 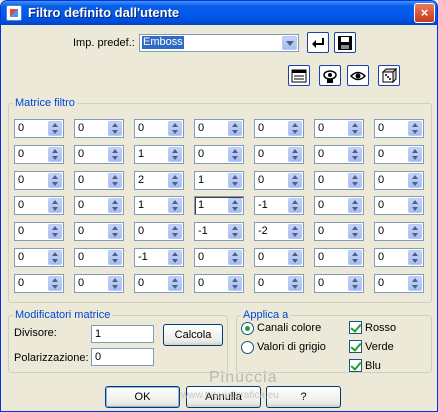 I want to click on matrix-cell-r4-c6: 0, so click(x=339, y=205).